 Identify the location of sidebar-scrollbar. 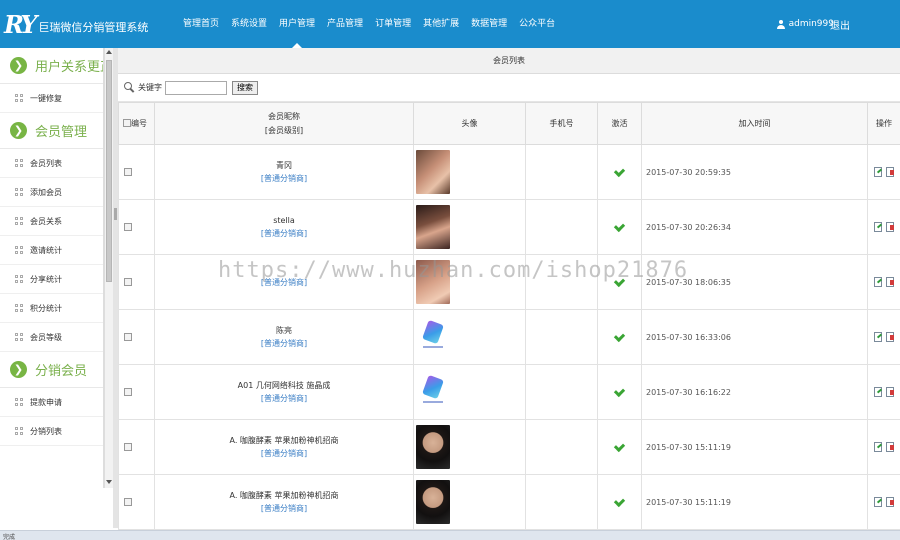
(108, 268).